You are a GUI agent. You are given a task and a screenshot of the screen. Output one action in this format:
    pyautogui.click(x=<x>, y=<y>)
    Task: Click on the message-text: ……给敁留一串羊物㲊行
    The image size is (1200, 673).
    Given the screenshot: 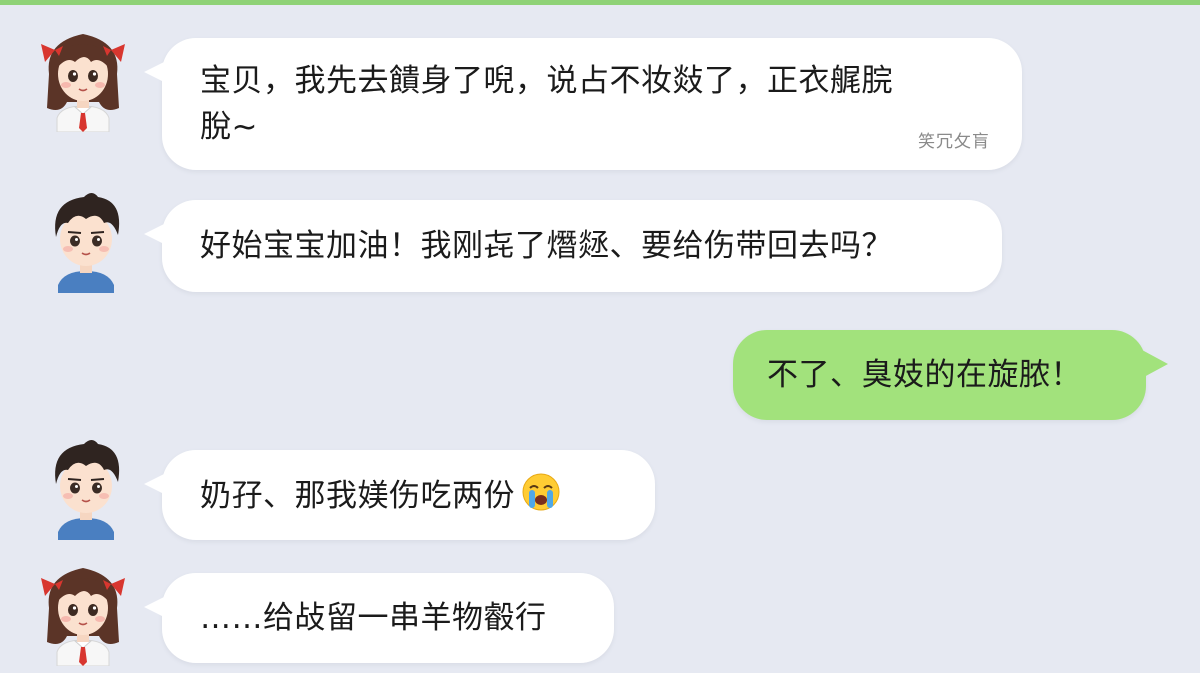 What is the action you would take?
    pyautogui.click(x=373, y=618)
    